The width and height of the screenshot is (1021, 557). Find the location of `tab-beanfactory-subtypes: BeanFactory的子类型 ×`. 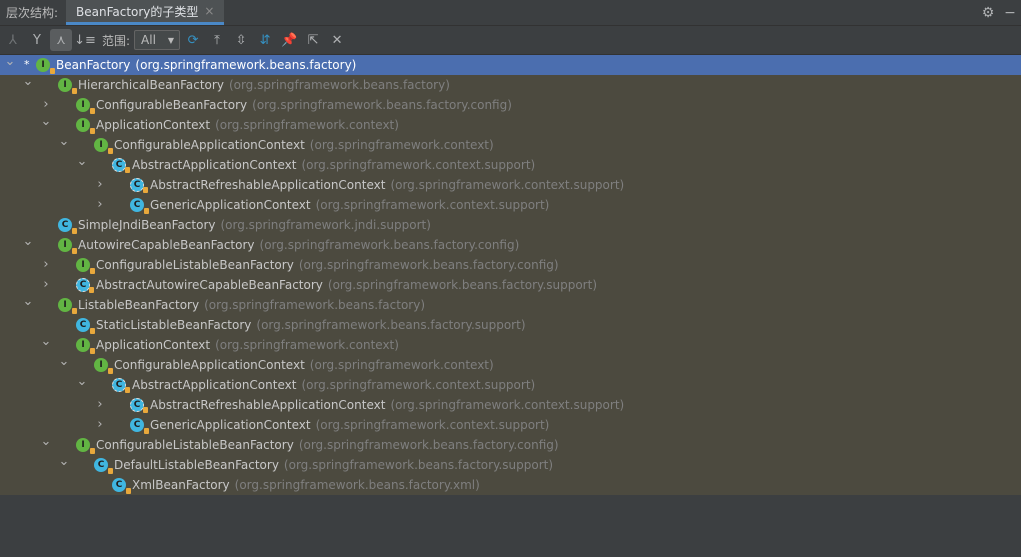

tab-beanfactory-subtypes: BeanFactory的子类型 × is located at coordinates (145, 12).